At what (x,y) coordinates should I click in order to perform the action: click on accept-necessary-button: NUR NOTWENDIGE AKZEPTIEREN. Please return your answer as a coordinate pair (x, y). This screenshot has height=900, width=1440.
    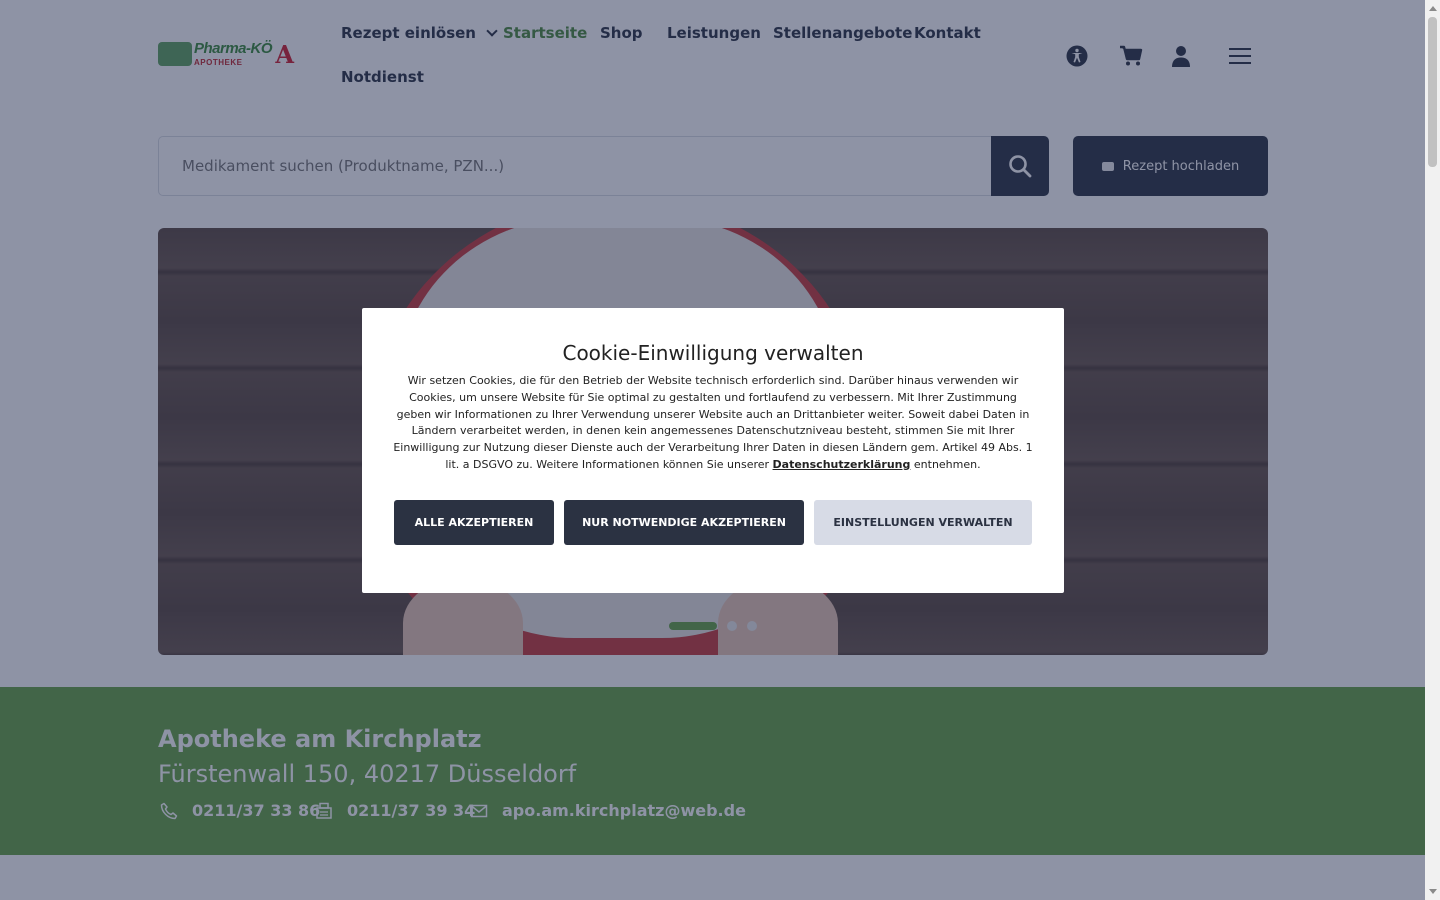
    Looking at the image, I should click on (684, 522).